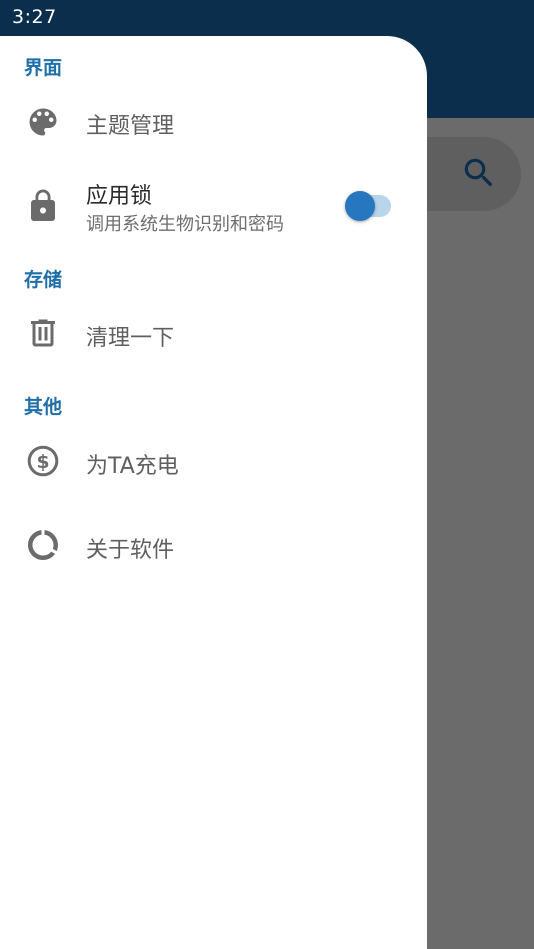  I want to click on menu-item-label: 关于软件, so click(130, 550).